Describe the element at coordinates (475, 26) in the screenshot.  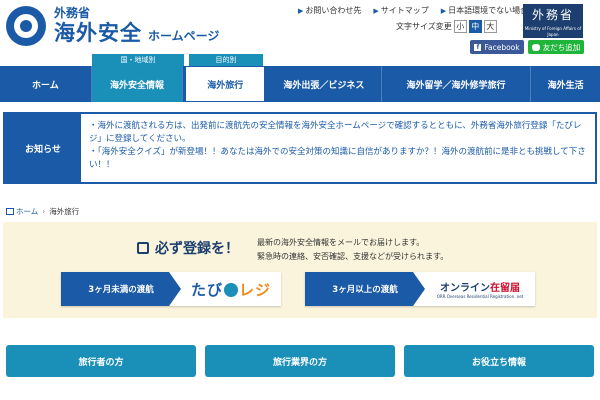
I see `font-size-medium-button: 中` at that location.